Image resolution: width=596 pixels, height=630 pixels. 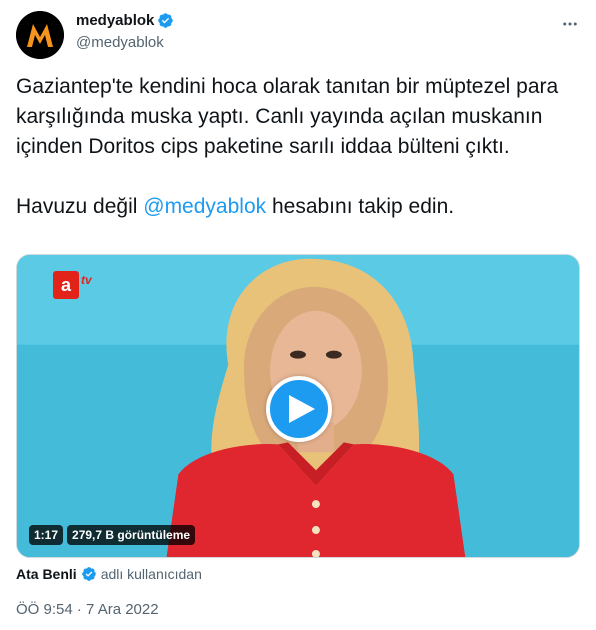 I want to click on mention-link: @medyablok, so click(x=204, y=206).